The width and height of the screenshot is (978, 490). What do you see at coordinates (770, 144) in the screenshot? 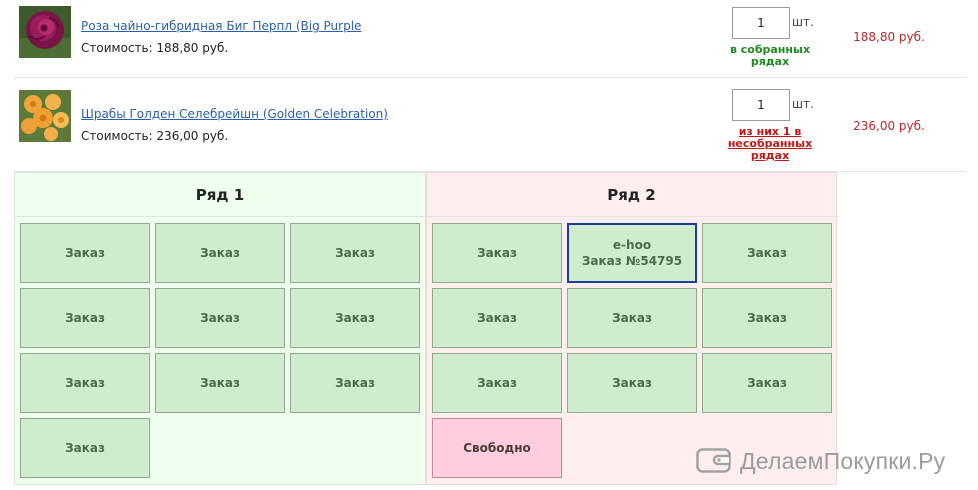
I see `uncollected-rows-status-link: из них 1 в несобранных рядах` at bounding box center [770, 144].